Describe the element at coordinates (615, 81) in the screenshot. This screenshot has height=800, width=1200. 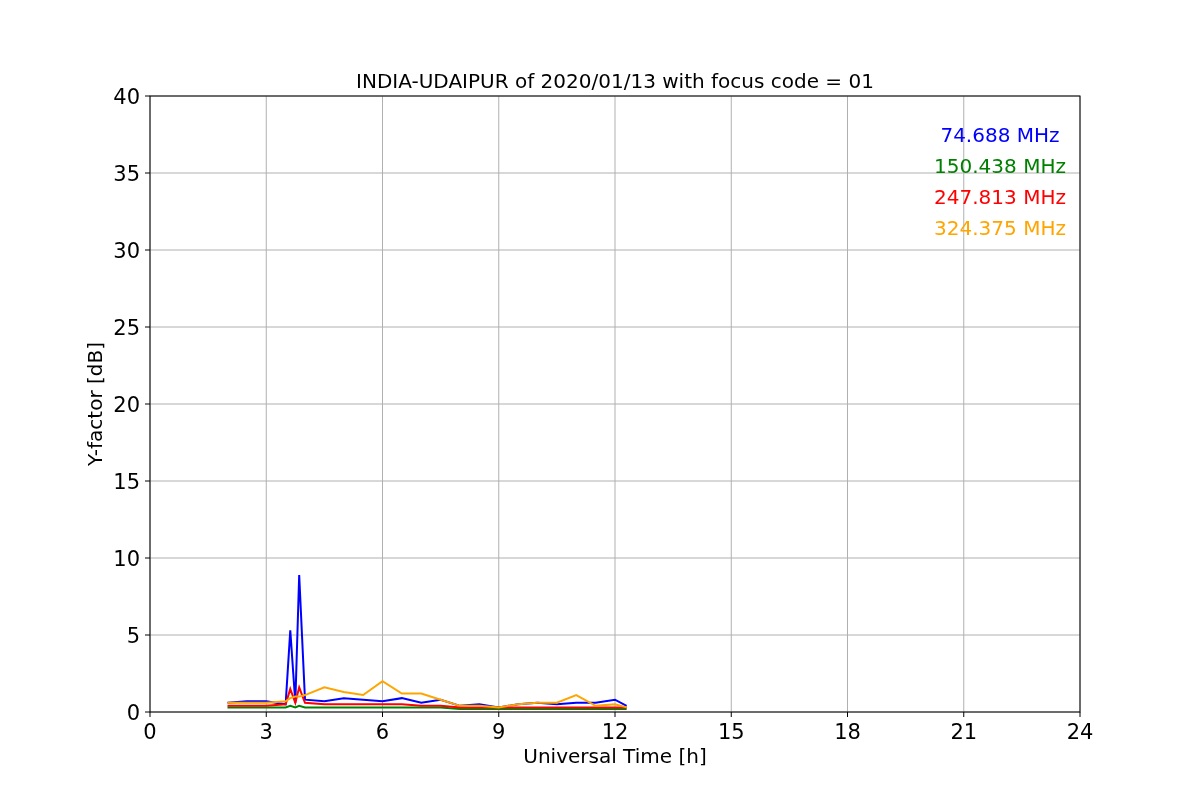
I see `chart-title: INDIA-UDAIPUR of 2020/01/13 with focus code = 01` at that location.